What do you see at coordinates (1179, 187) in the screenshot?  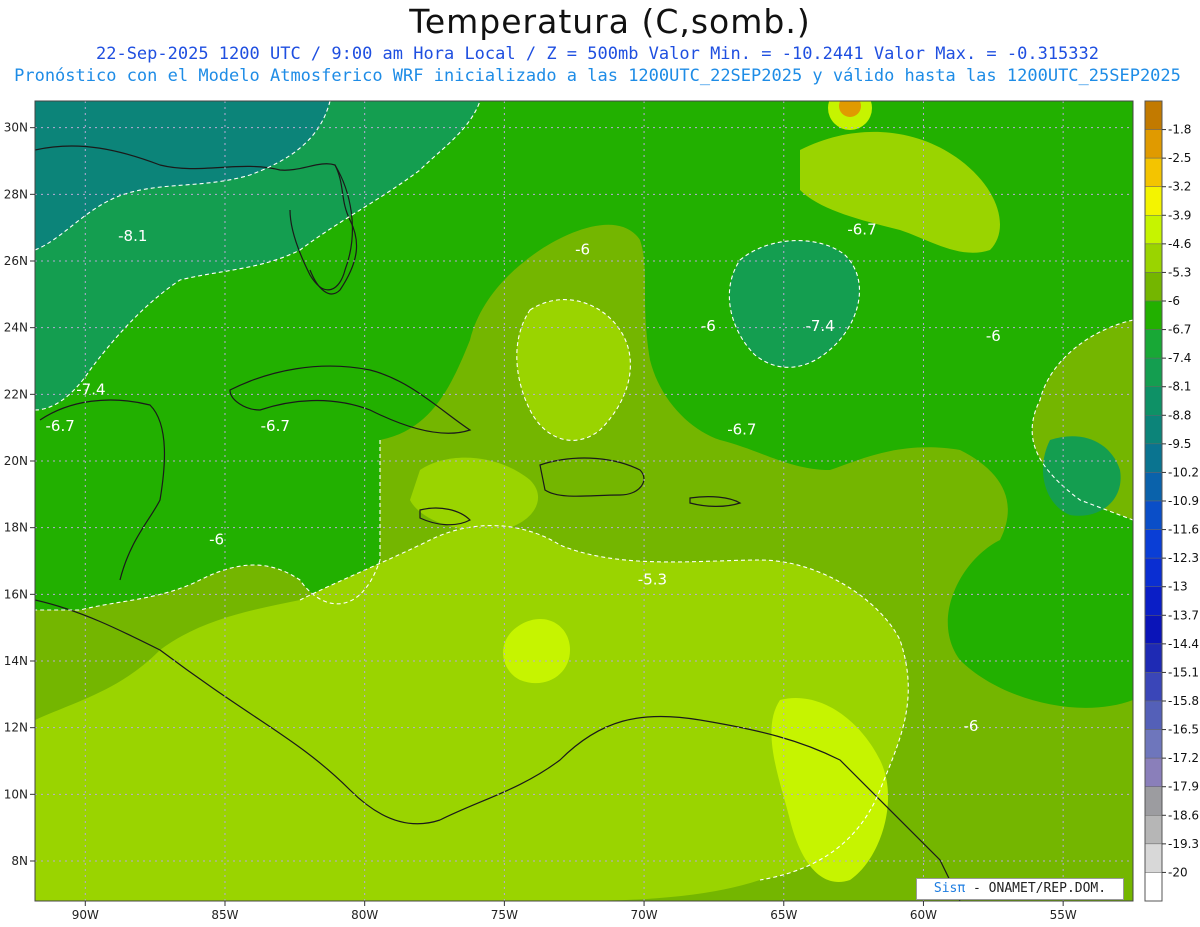 I see `colorbar-label: -3.2` at bounding box center [1179, 187].